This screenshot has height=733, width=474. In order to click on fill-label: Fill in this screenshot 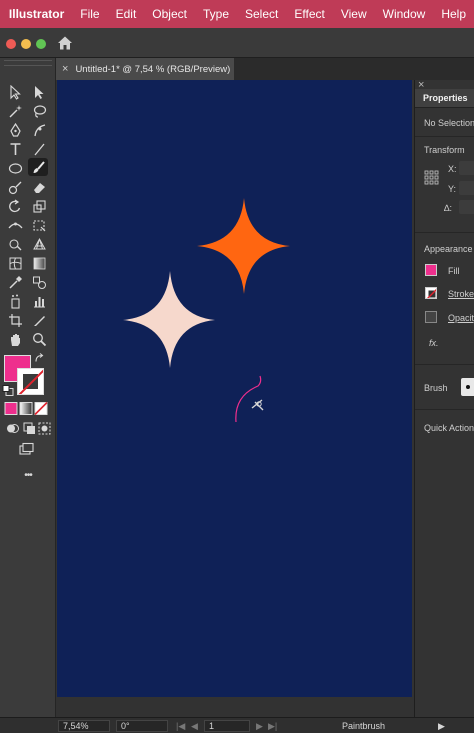, I will do `click(454, 271)`.